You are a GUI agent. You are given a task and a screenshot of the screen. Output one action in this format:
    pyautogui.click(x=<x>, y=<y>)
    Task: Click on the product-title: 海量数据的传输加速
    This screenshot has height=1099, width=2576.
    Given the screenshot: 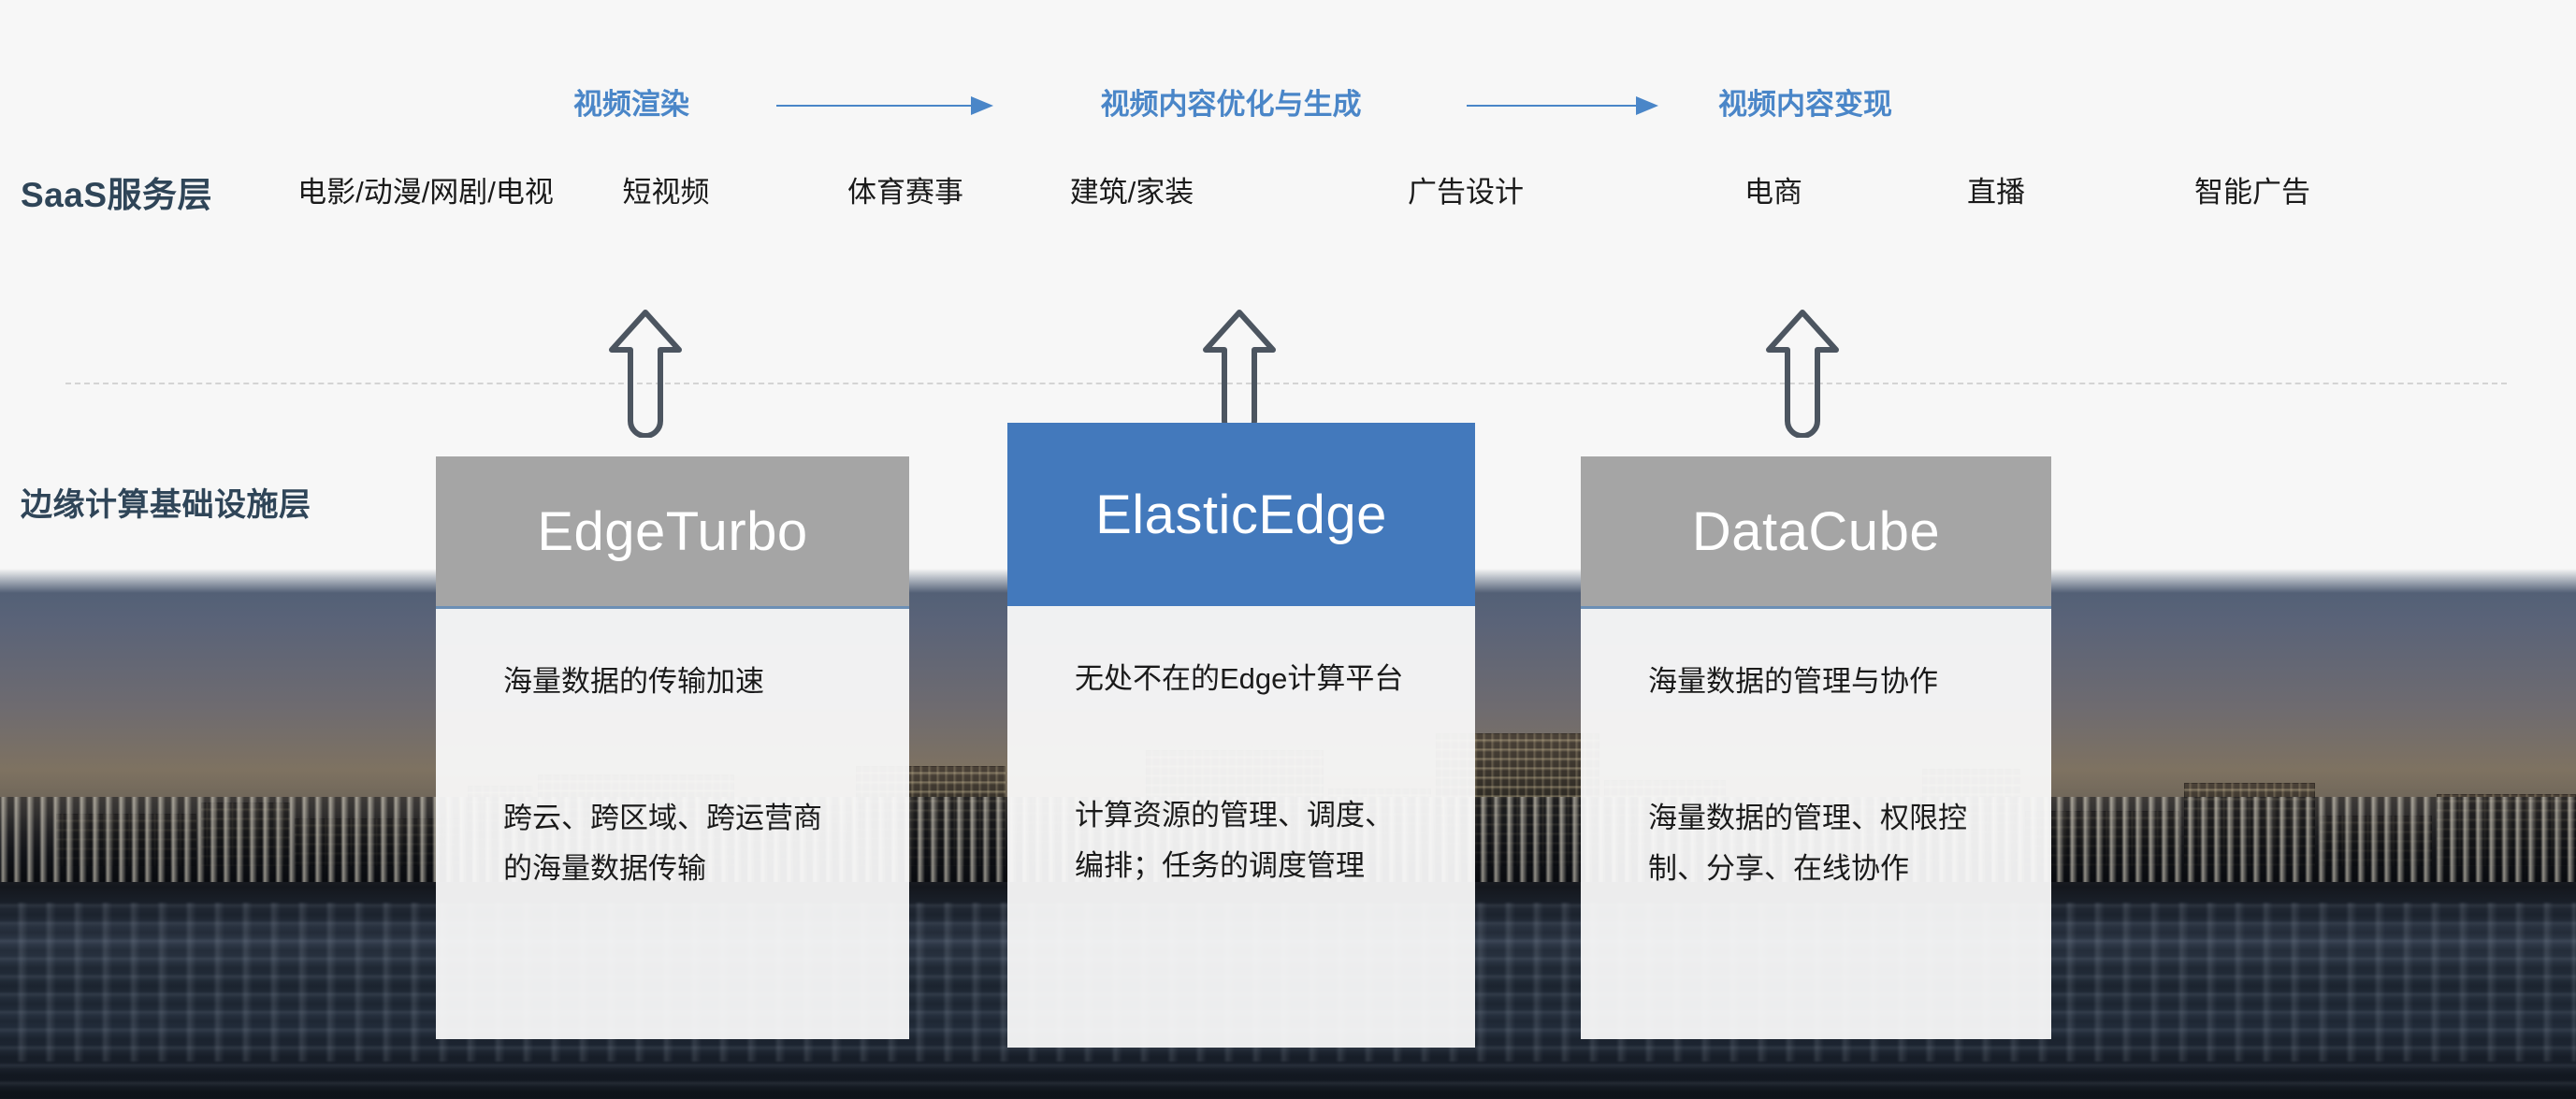 What is the action you would take?
    pyautogui.click(x=633, y=681)
    